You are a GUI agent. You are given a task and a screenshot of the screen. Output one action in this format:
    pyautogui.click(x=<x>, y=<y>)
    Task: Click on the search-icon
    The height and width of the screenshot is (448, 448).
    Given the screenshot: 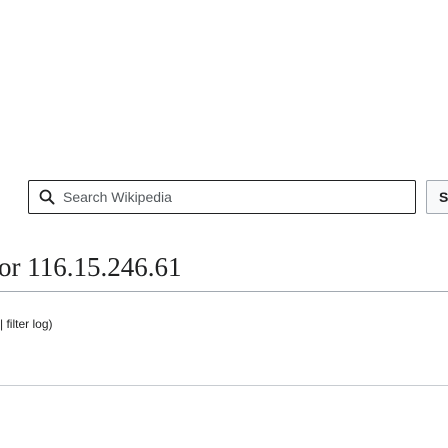 What is the action you would take?
    pyautogui.click(x=47, y=197)
    